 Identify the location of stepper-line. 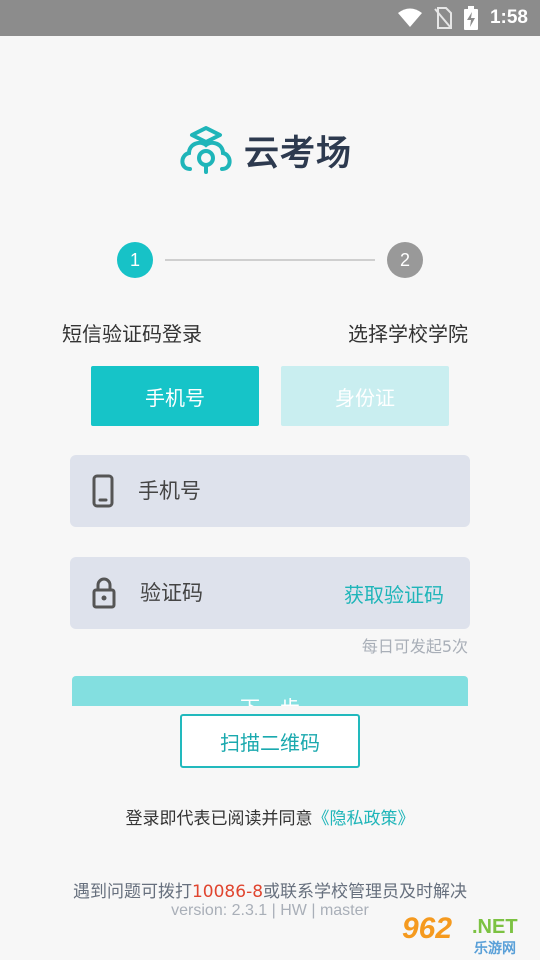
(270, 260).